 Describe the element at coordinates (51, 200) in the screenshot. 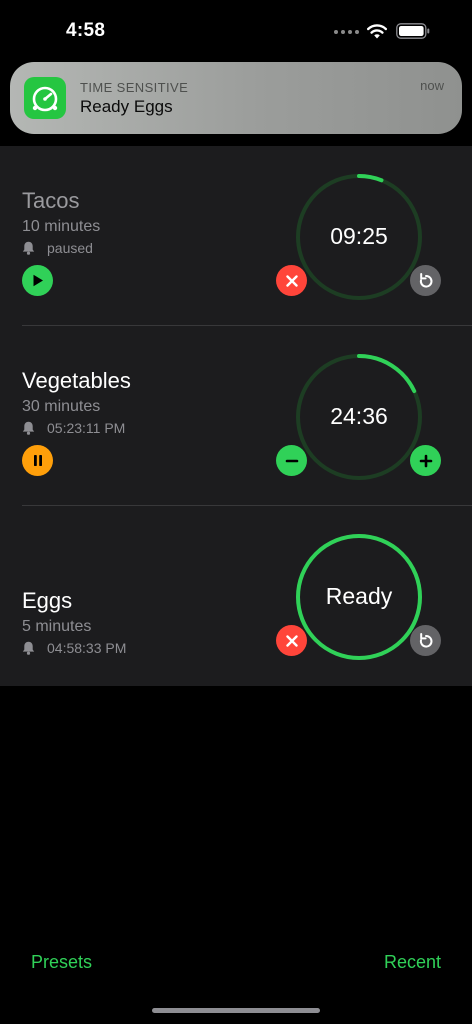

I see `timer-name: Tacos` at that location.